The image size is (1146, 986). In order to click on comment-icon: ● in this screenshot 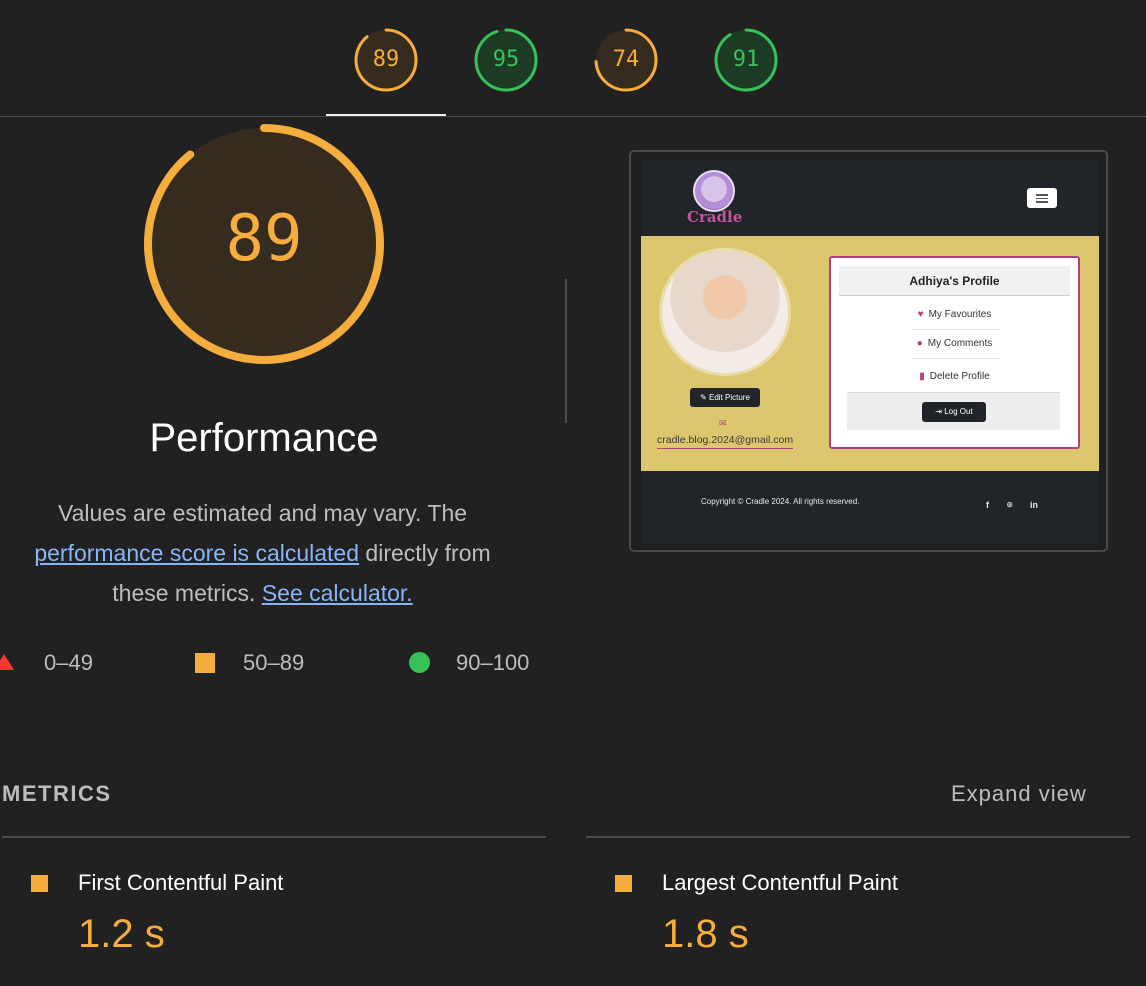, I will do `click(919, 343)`.